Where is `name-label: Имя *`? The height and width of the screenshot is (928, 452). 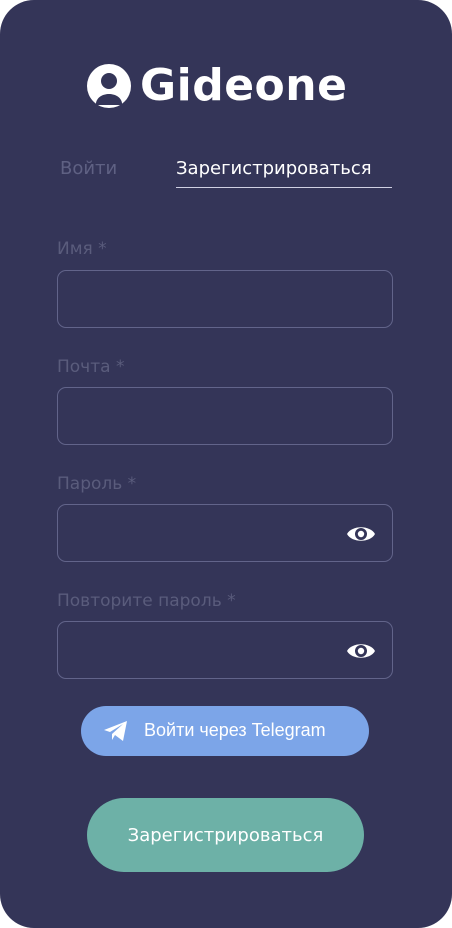
name-label: Имя * is located at coordinates (82, 249).